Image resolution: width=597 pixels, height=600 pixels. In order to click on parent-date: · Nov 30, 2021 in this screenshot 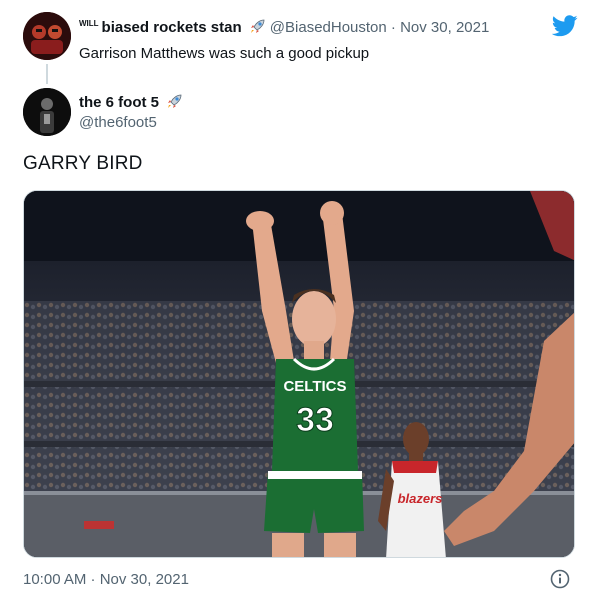, I will do `click(440, 27)`.